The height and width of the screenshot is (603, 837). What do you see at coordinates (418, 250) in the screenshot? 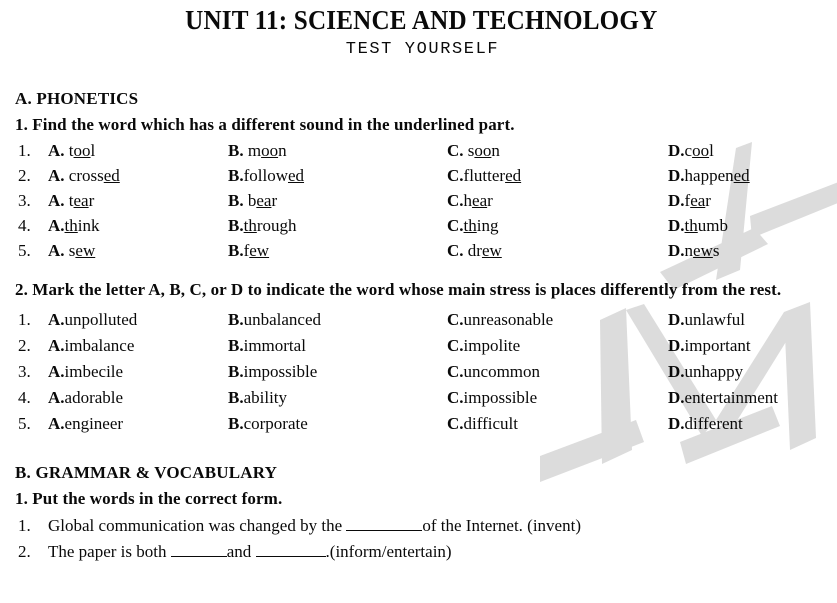
I see `table-row: 5. A. sew B.few C. drew D.news` at bounding box center [418, 250].